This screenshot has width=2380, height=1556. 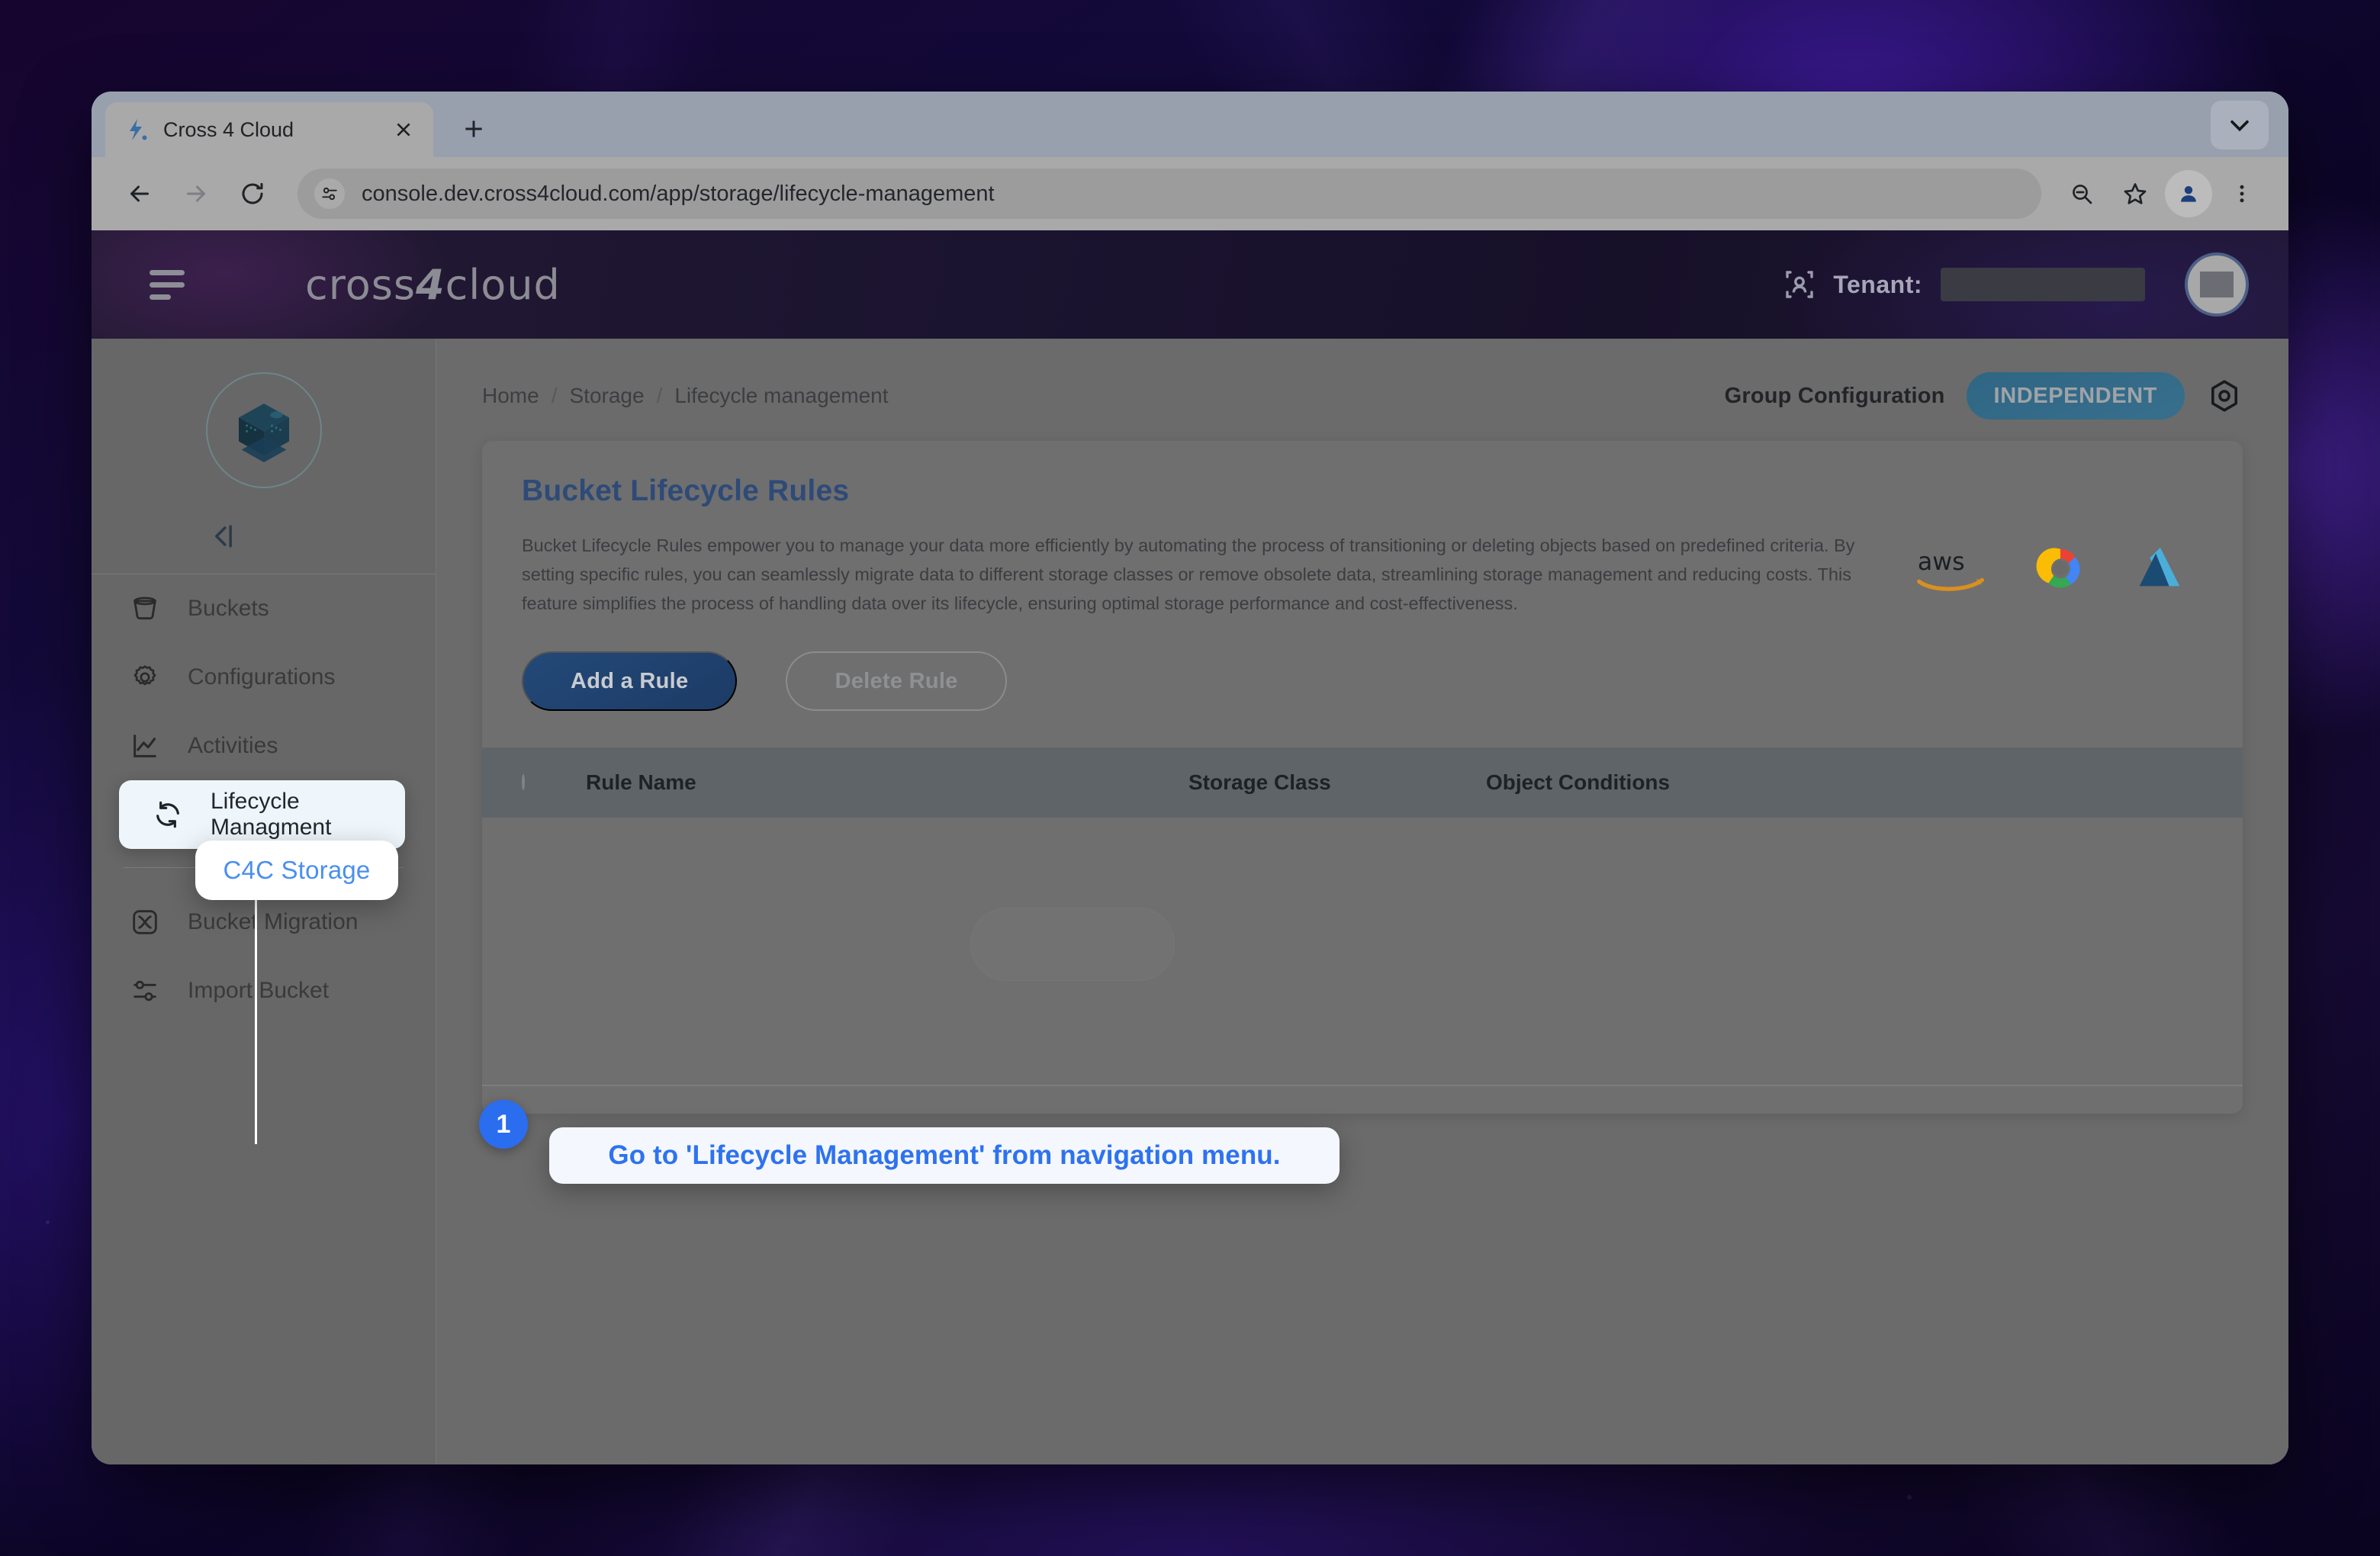 What do you see at coordinates (2158, 569) in the screenshot?
I see `azure-logo` at bounding box center [2158, 569].